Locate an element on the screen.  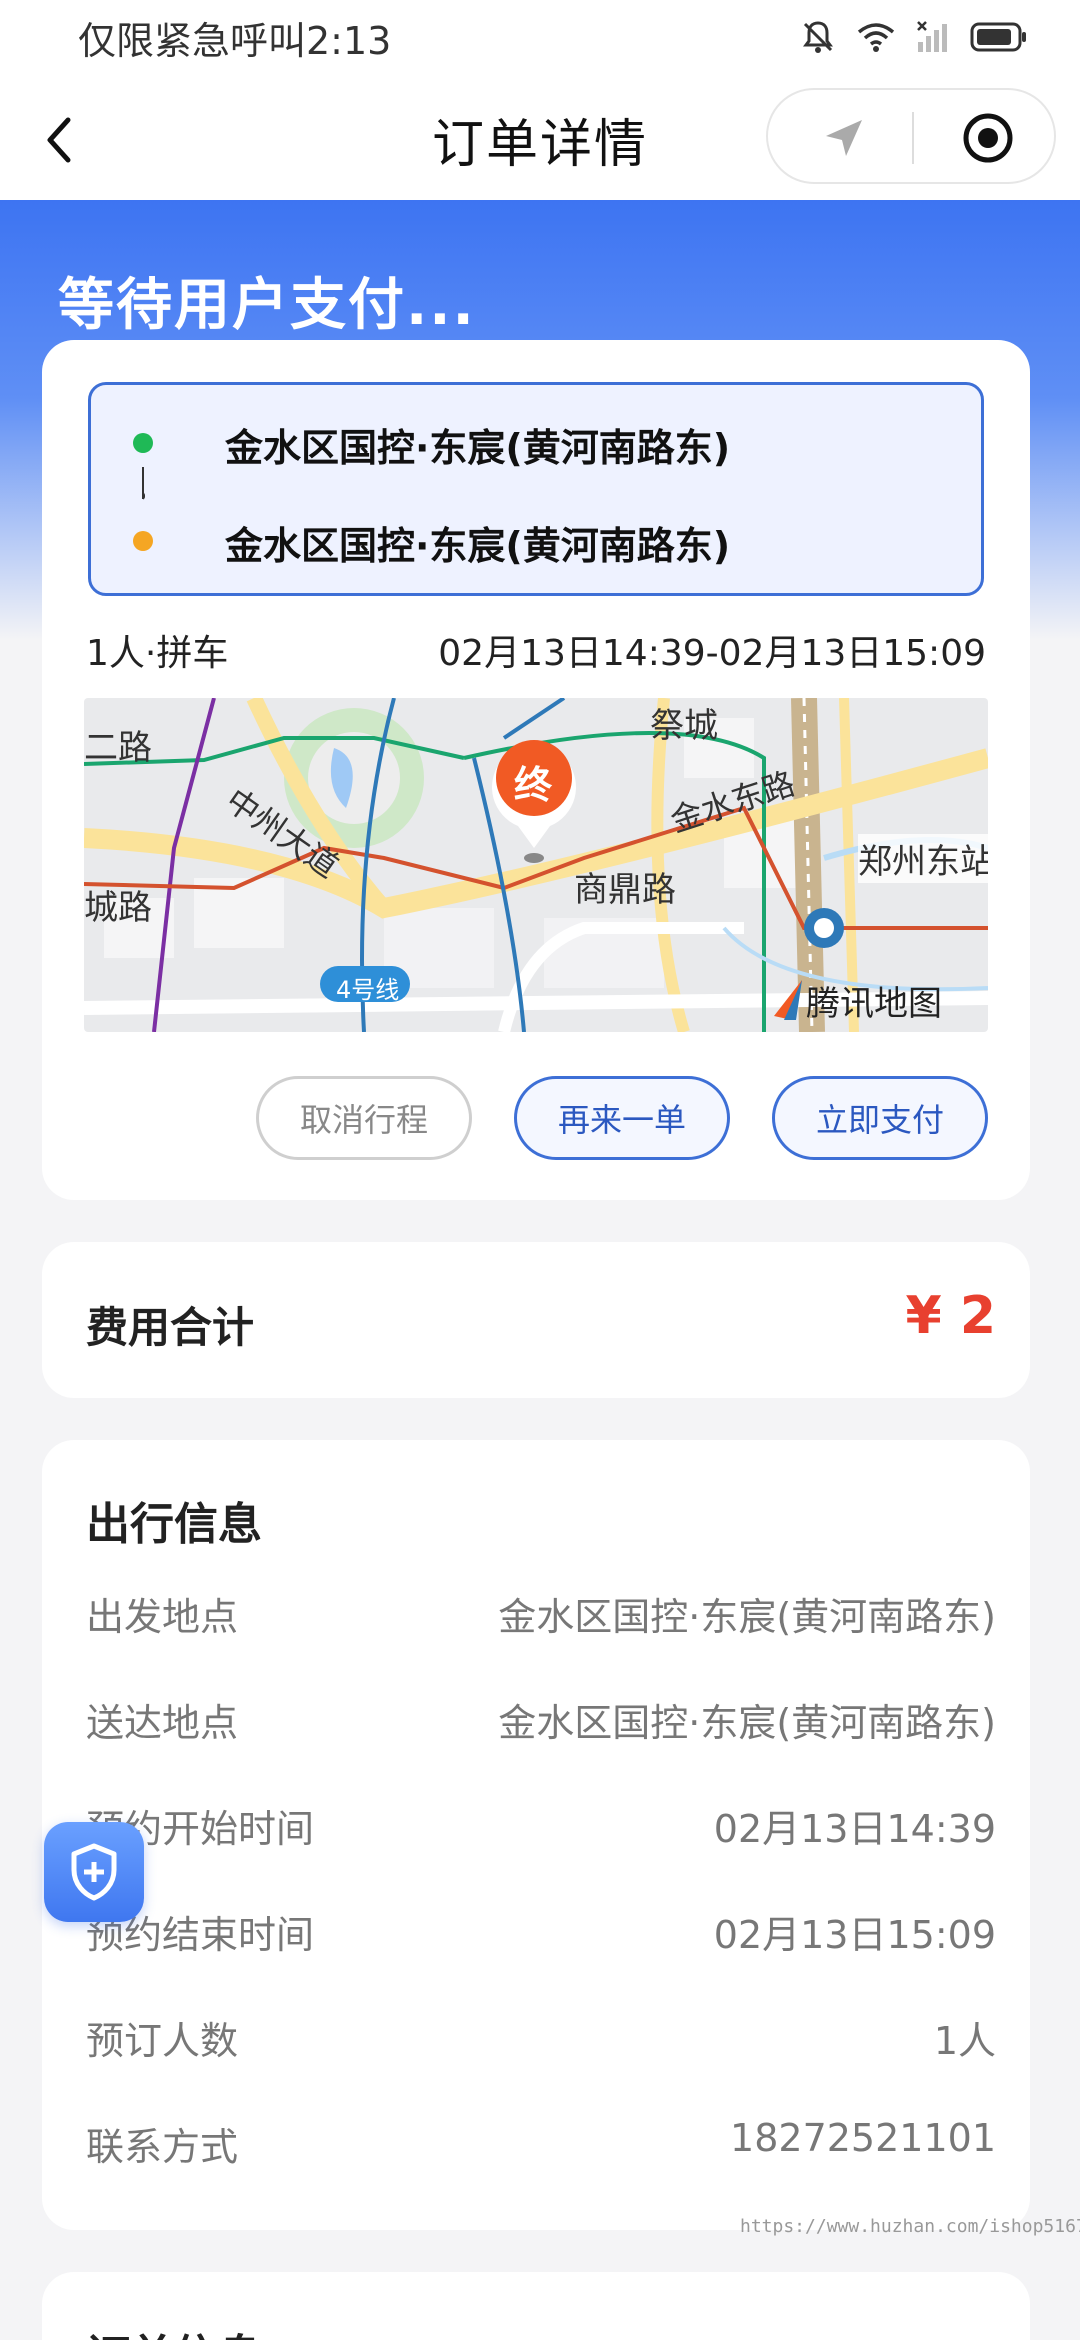
battery-icon is located at coordinates (998, 37).